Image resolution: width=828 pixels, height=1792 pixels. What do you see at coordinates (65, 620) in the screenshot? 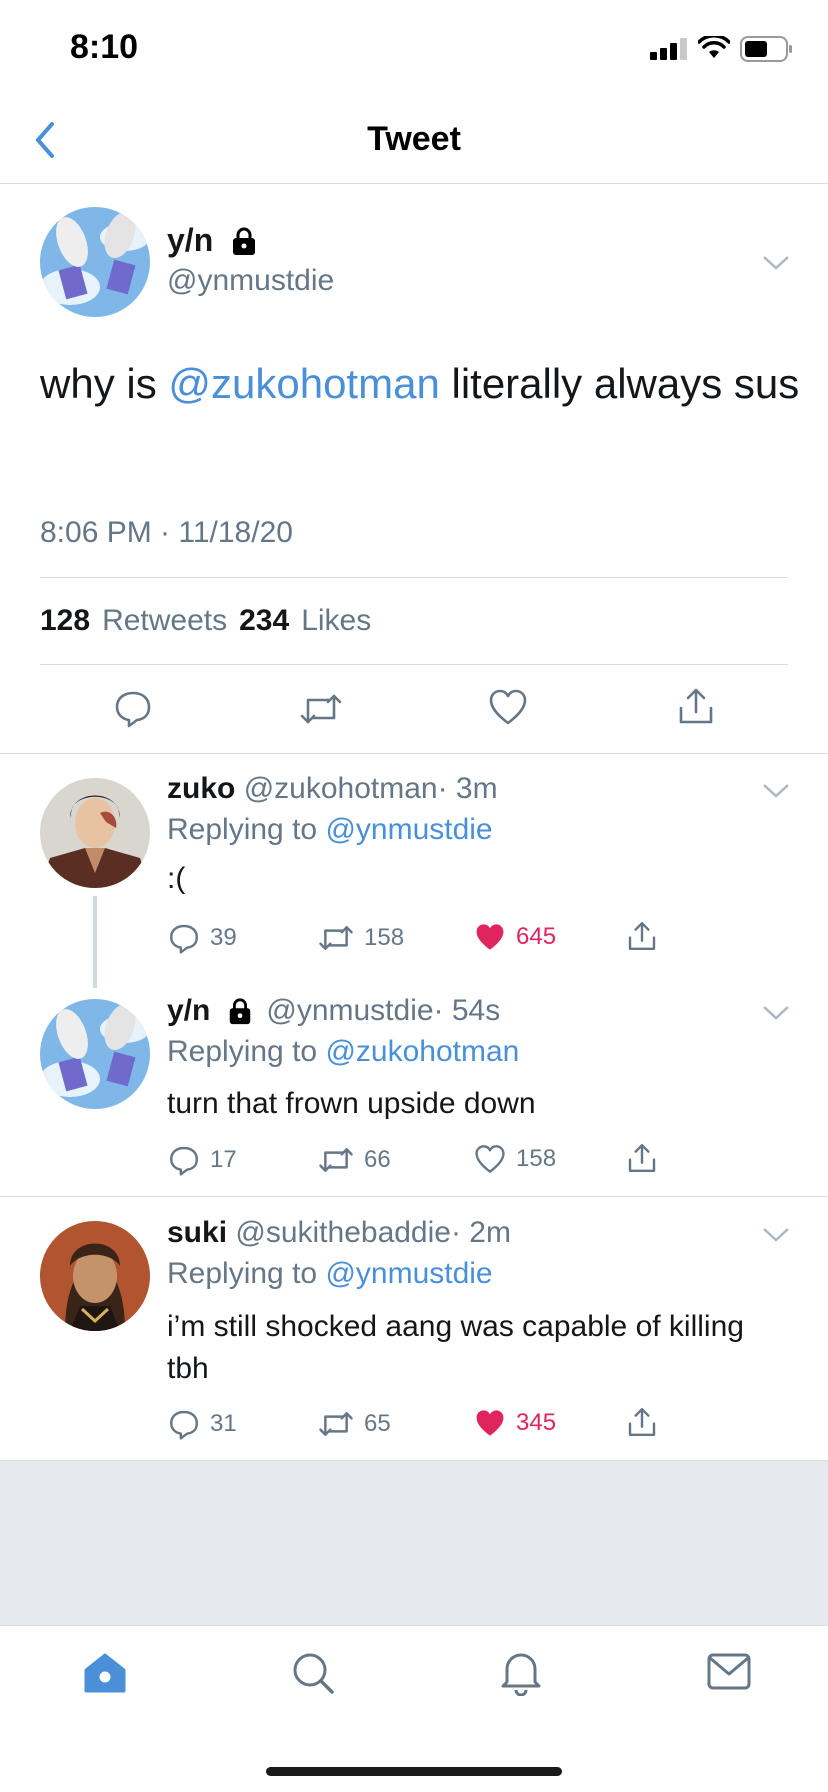
I see `retweets-count: 128` at bounding box center [65, 620].